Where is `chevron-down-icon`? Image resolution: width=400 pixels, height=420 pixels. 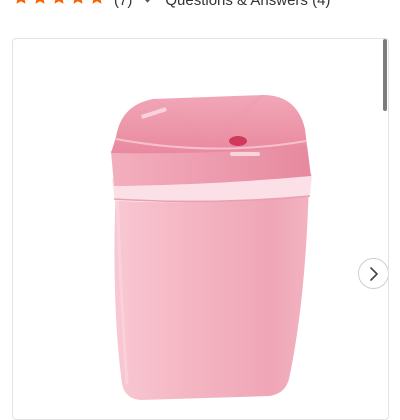 chevron-down-icon is located at coordinates (147, 1).